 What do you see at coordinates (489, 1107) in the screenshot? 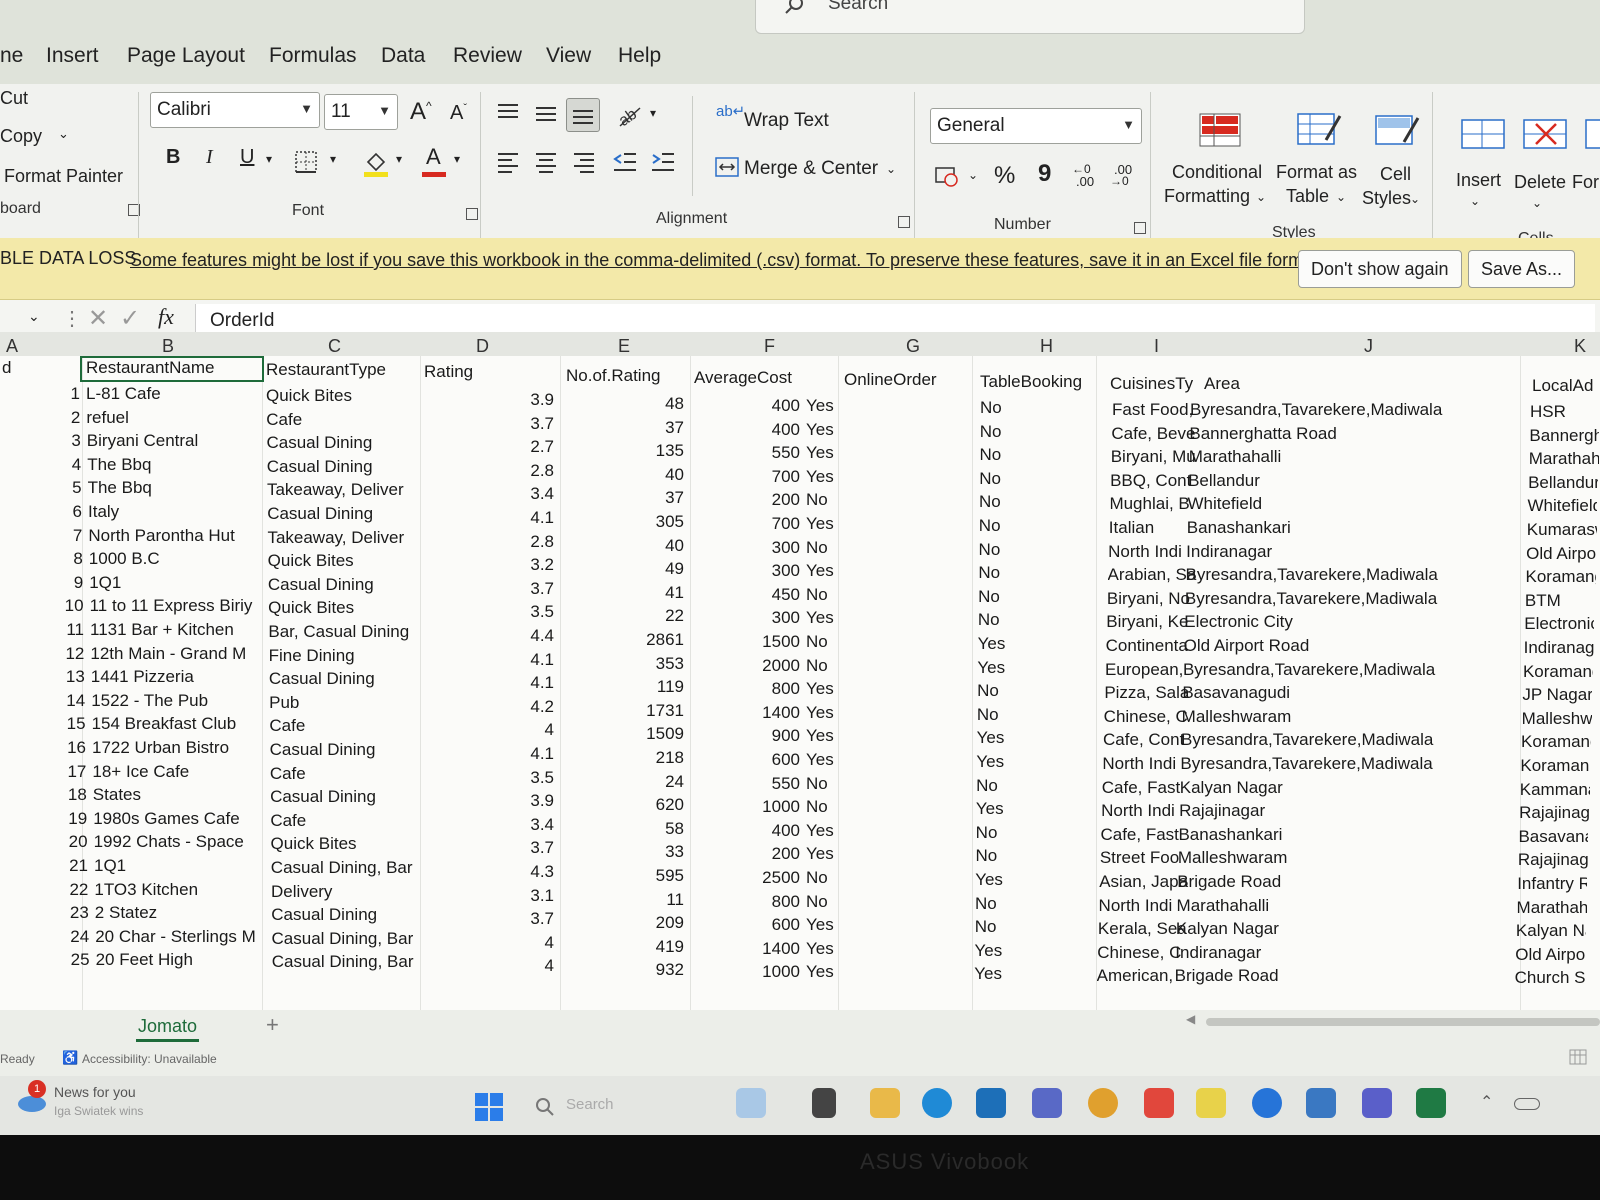
I see `windows-start-icon` at bounding box center [489, 1107].